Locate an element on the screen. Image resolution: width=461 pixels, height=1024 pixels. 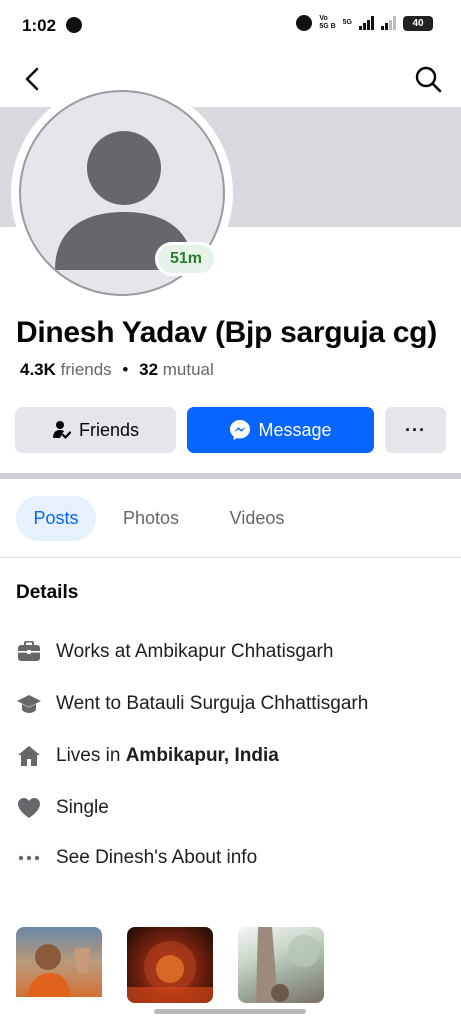
graduation-cap-icon is located at coordinates (29, 704).